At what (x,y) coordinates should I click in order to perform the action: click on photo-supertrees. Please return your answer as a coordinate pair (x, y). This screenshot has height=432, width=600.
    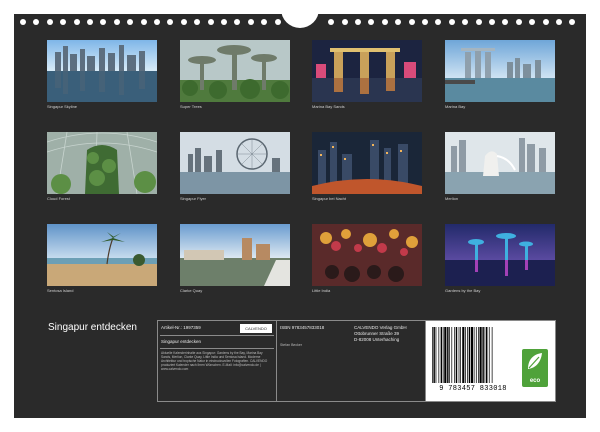
    Looking at the image, I should click on (235, 71).